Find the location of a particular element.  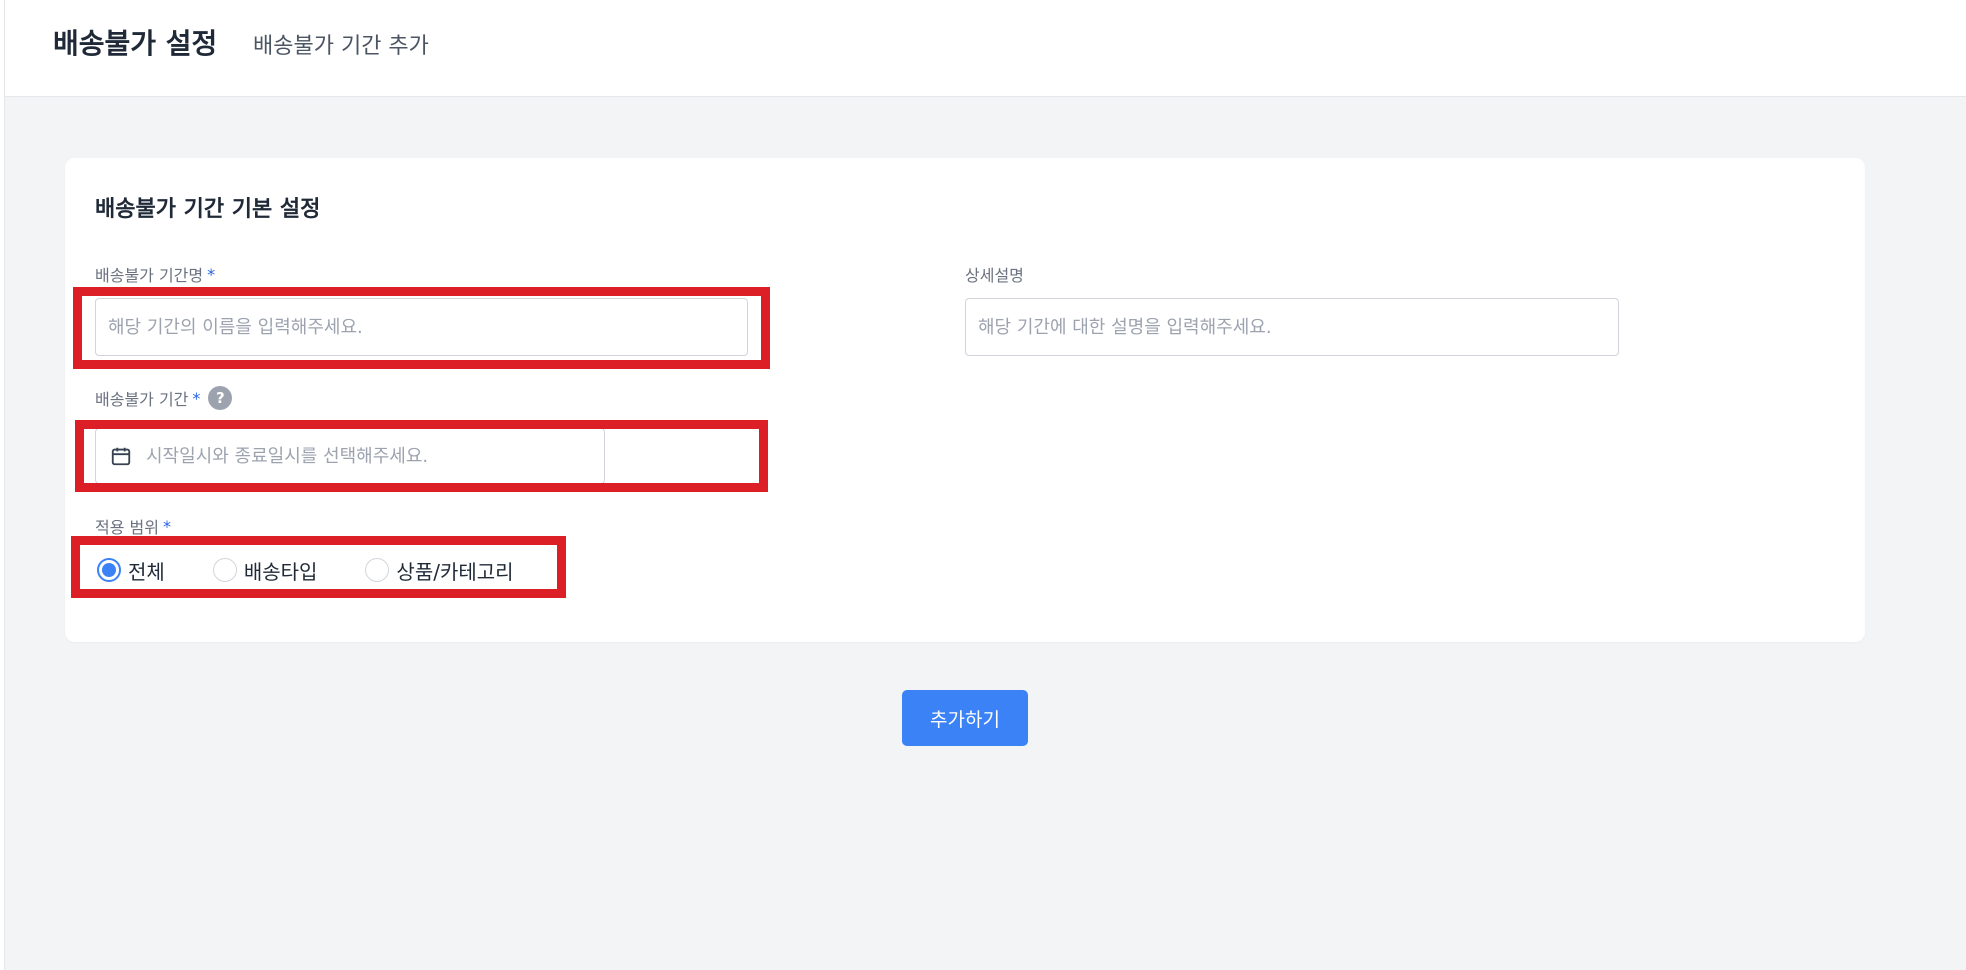

radio-delivery-type-circle is located at coordinates (224, 570).